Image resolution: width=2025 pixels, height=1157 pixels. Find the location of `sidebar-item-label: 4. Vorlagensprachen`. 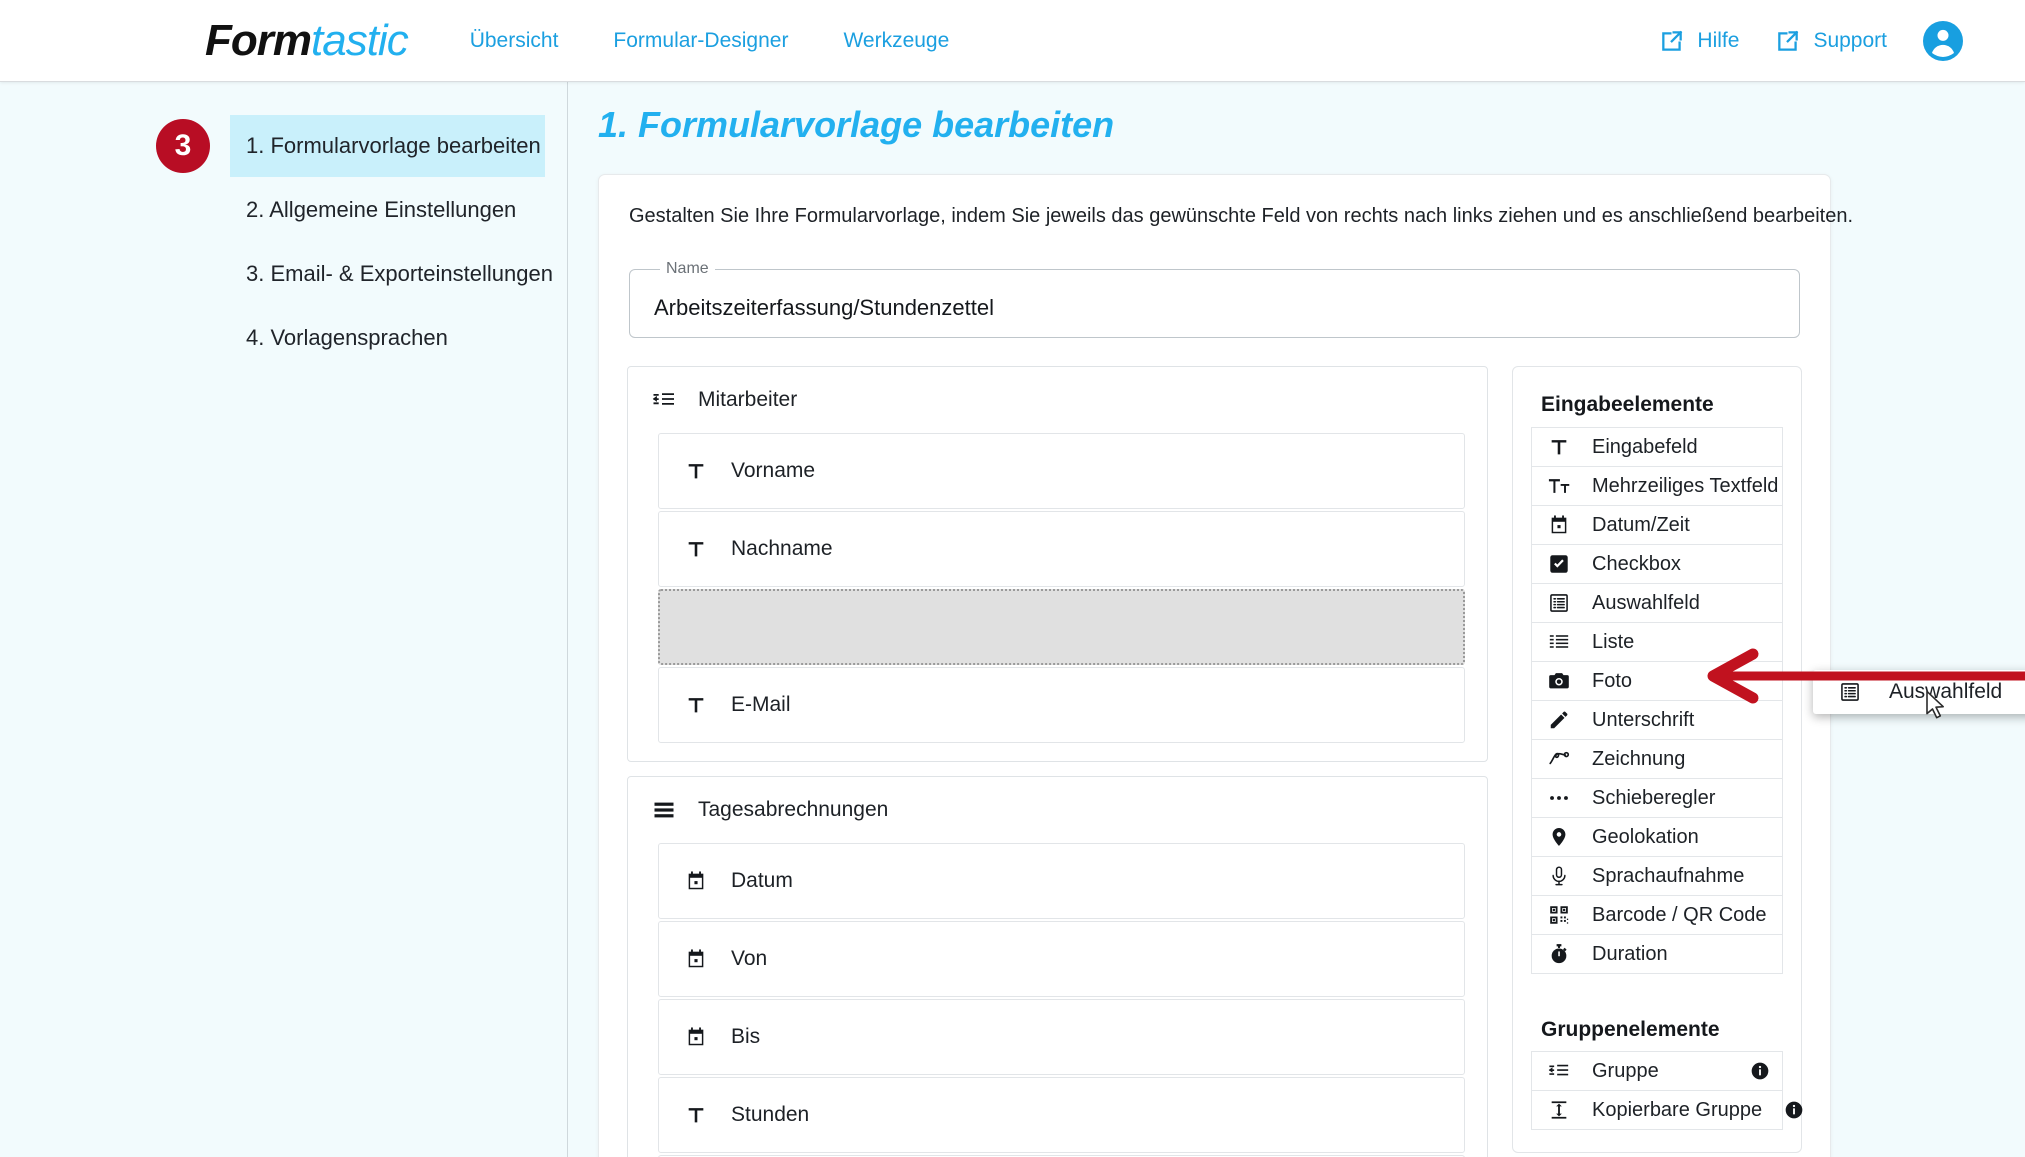

sidebar-item-label: 4. Vorlagensprachen is located at coordinates (347, 337).